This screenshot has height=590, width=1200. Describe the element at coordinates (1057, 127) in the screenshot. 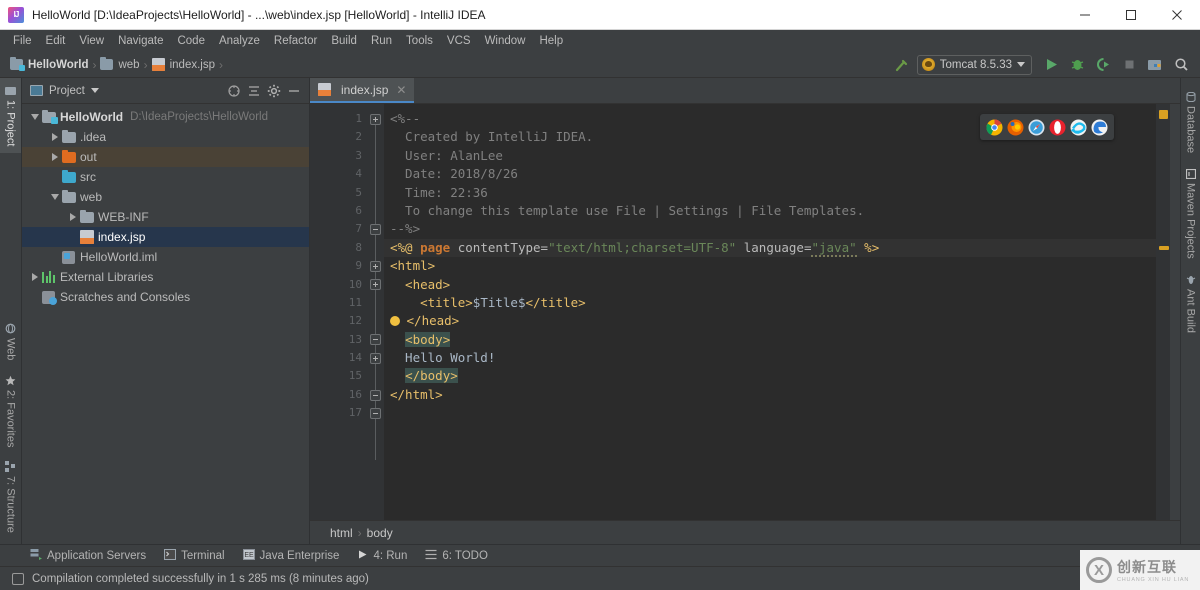

I see `opera-icon` at that location.